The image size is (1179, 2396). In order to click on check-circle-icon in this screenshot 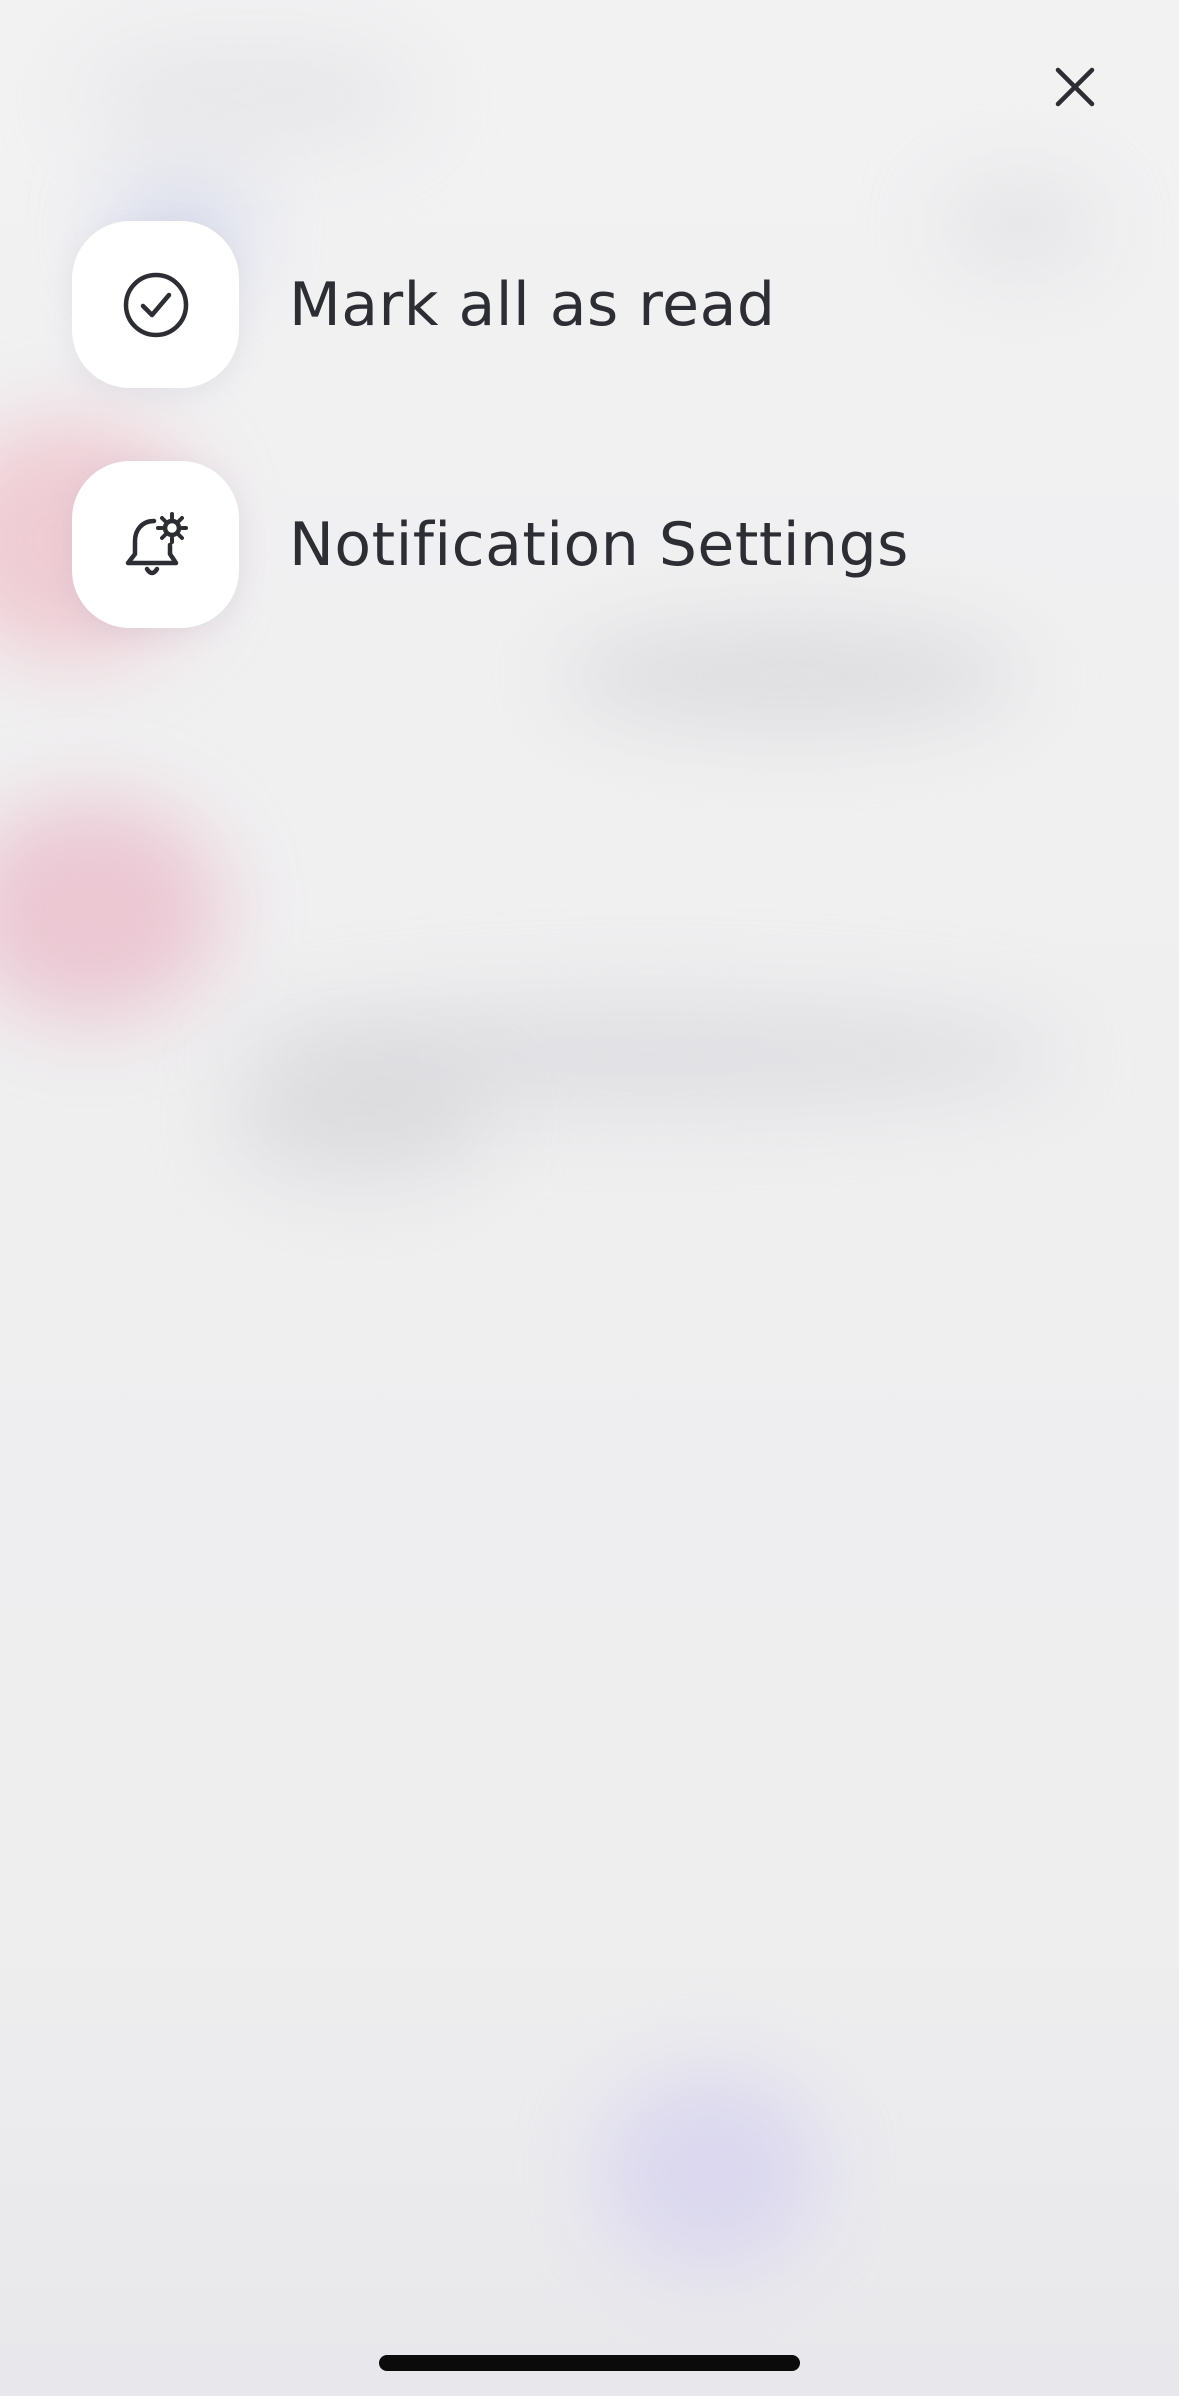, I will do `click(155, 304)`.